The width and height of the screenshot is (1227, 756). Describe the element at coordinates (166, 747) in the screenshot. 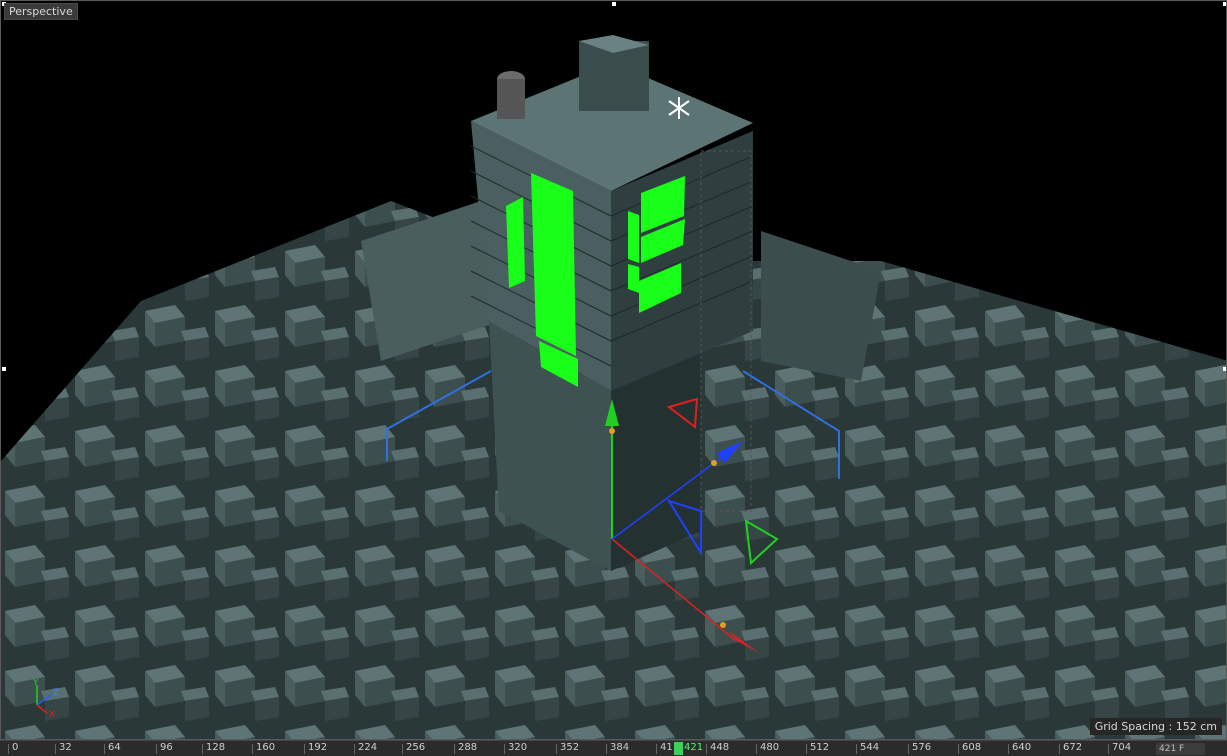

I see `timeline-tick-label: 96` at that location.